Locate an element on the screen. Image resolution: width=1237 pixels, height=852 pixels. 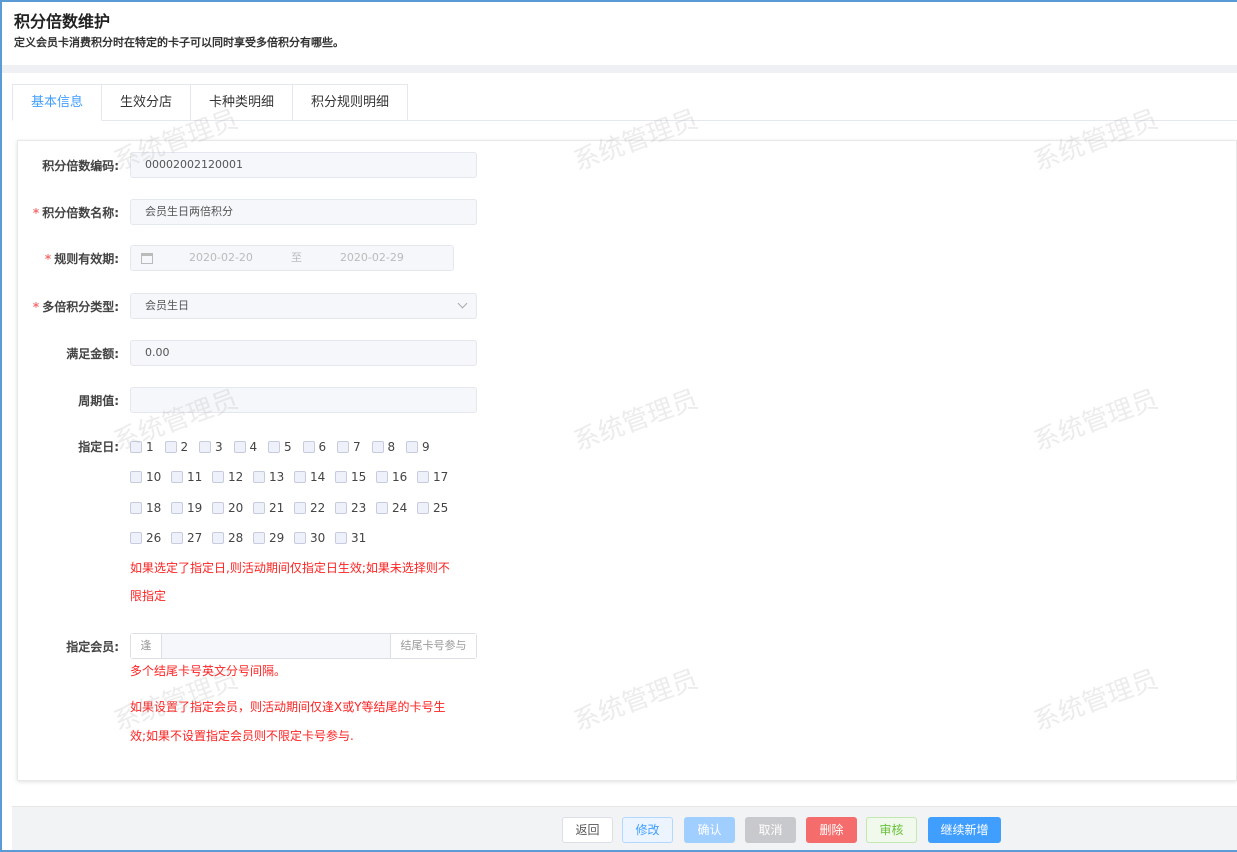
day-checkbox-24: 24 is located at coordinates (396, 508).